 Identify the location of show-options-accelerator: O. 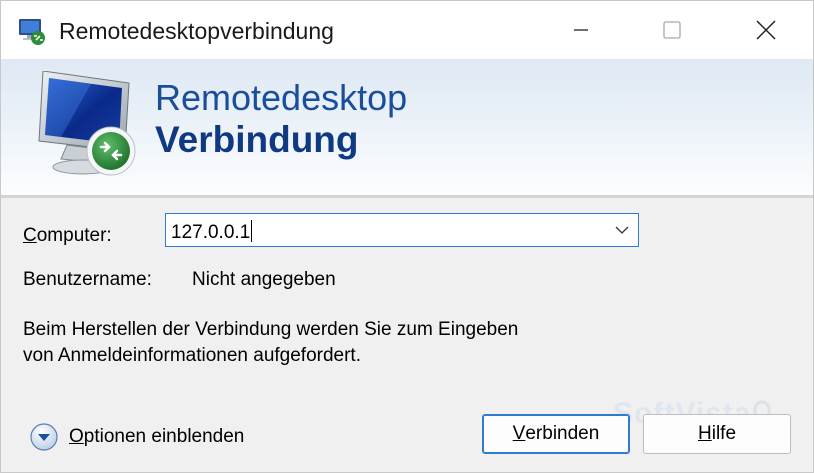
(76, 436).